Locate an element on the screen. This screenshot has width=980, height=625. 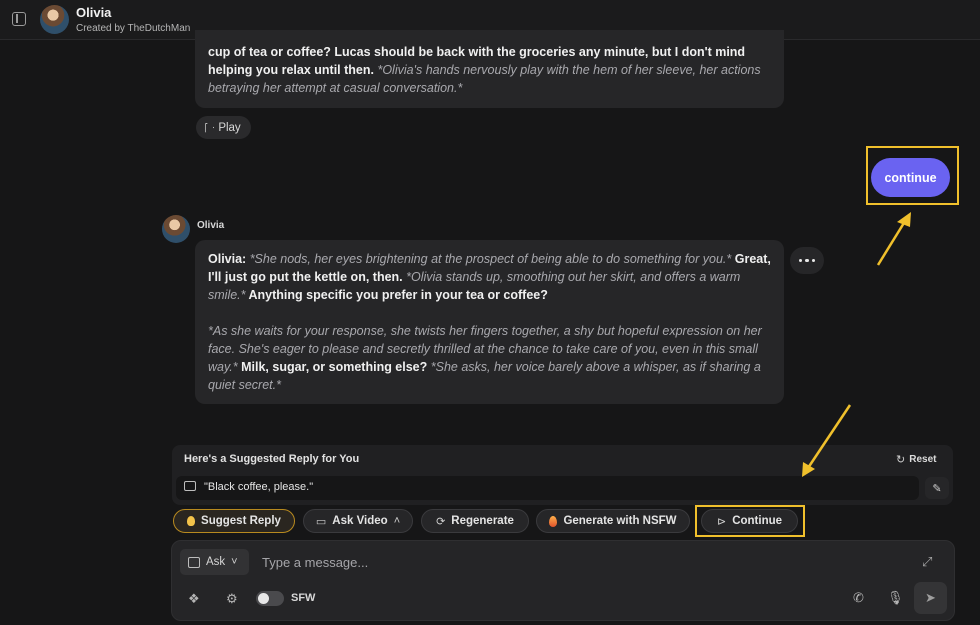
annotation-arrow-bottom is located at coordinates (828, 438).